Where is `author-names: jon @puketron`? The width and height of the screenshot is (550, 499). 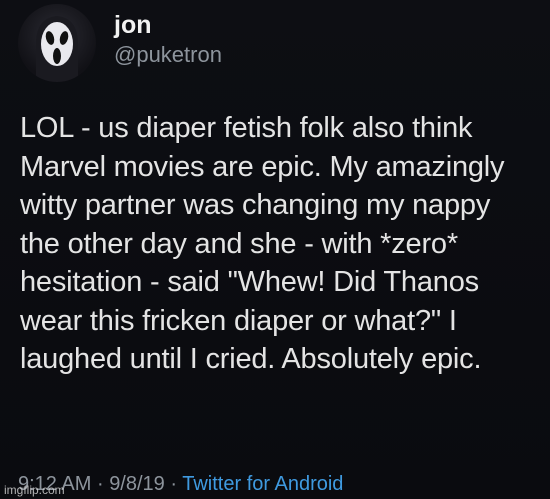
author-names: jon @puketron is located at coordinates (168, 40).